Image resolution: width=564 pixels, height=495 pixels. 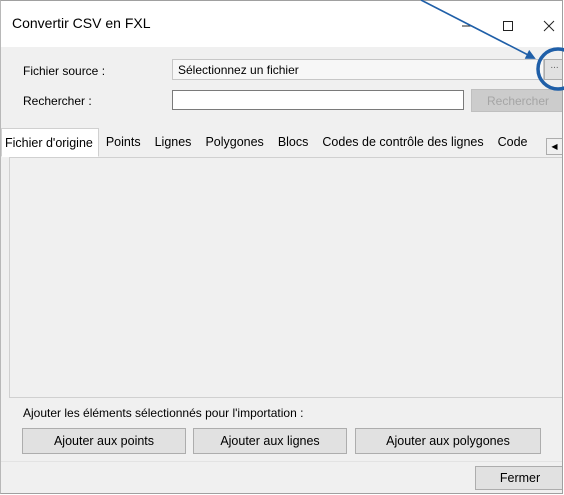 I want to click on footer-divider, so click(x=281, y=461).